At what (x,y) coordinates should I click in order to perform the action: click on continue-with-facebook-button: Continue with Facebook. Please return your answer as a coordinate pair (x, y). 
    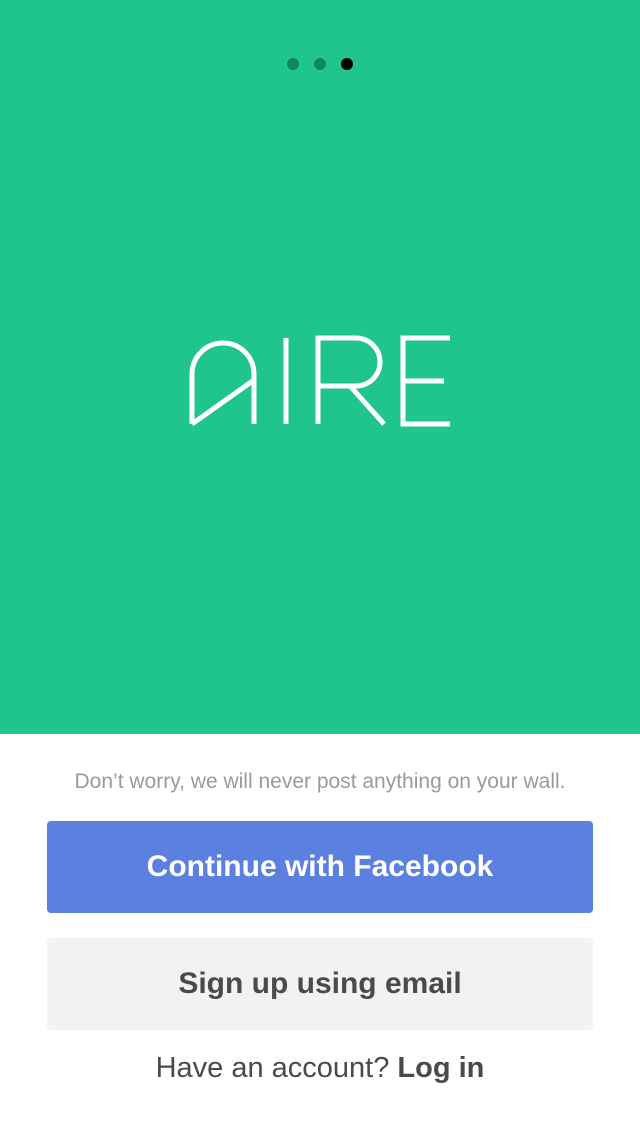
    Looking at the image, I should click on (320, 867).